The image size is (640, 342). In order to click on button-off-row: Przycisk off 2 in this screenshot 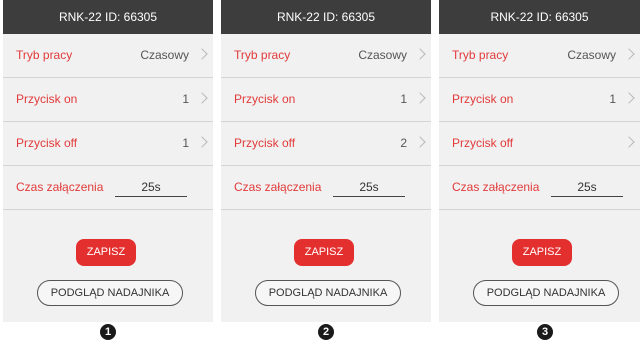, I will do `click(326, 144)`.